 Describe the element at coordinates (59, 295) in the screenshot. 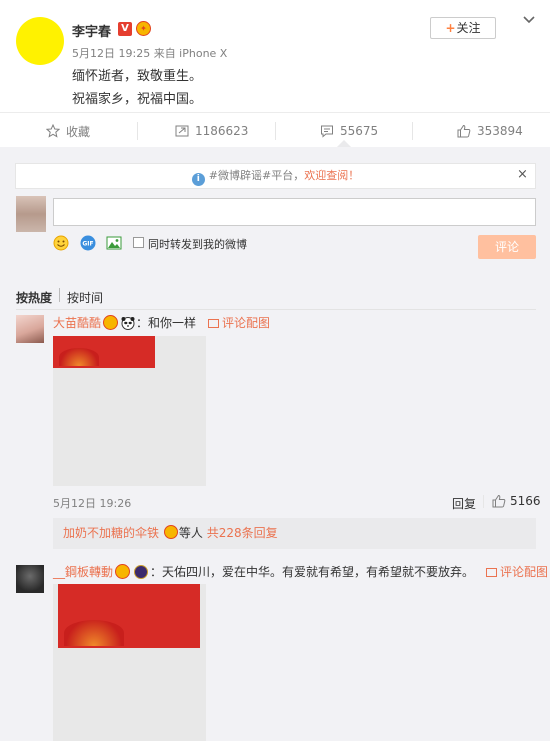

I see `sort-separator` at that location.